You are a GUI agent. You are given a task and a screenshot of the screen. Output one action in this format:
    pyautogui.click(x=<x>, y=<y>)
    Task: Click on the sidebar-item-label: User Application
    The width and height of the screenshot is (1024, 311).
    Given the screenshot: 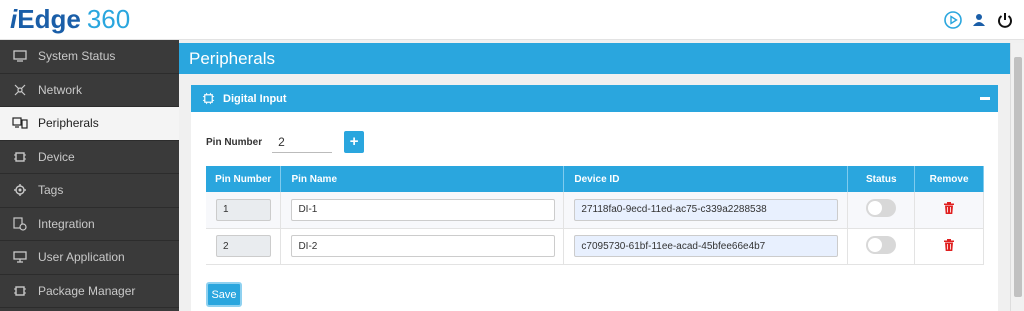 What is the action you would take?
    pyautogui.click(x=81, y=257)
    